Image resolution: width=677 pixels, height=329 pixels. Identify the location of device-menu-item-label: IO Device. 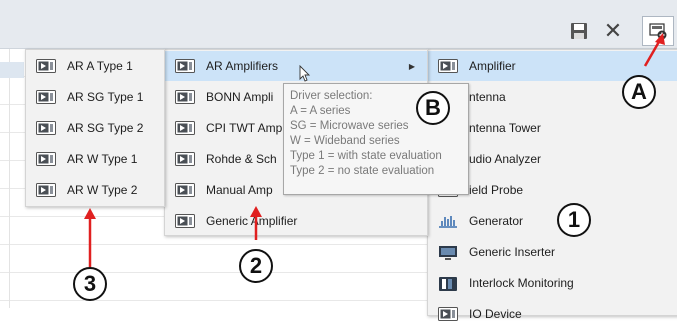
(495, 314).